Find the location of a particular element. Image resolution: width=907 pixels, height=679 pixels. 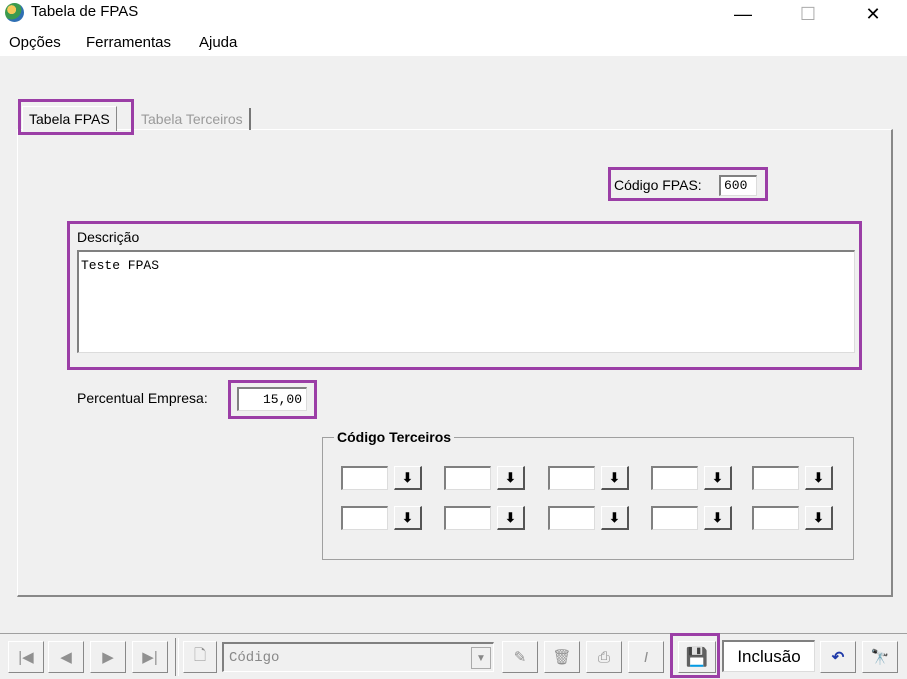

toolbar-separator is located at coordinates (177, 657).